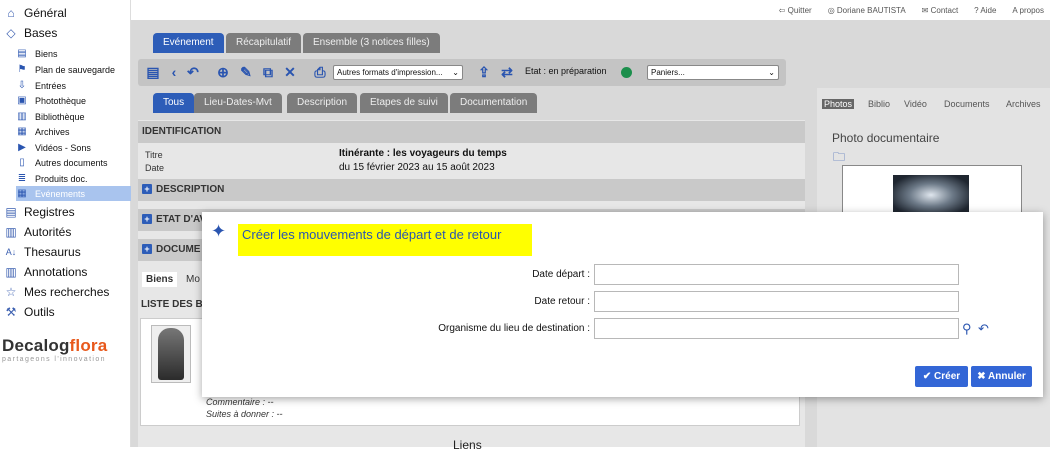 The width and height of the screenshot is (1050, 452). What do you see at coordinates (940, 10) in the screenshot?
I see `contact-link: ✉ Contact` at bounding box center [940, 10].